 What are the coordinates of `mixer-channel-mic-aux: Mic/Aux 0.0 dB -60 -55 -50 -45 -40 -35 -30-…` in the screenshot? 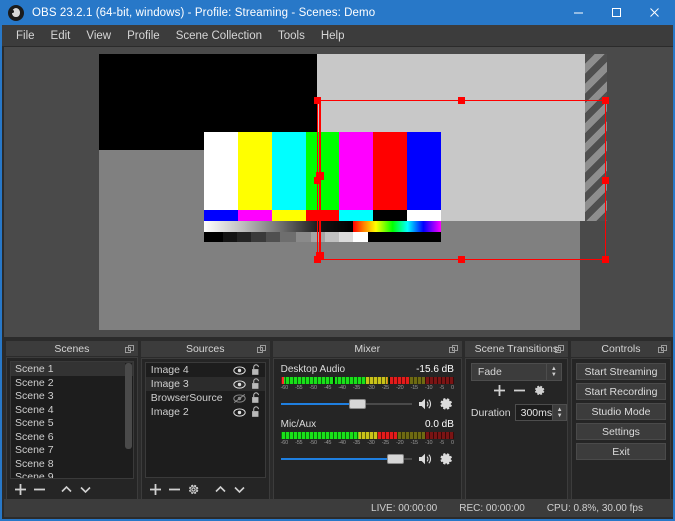 It's located at (367, 441).